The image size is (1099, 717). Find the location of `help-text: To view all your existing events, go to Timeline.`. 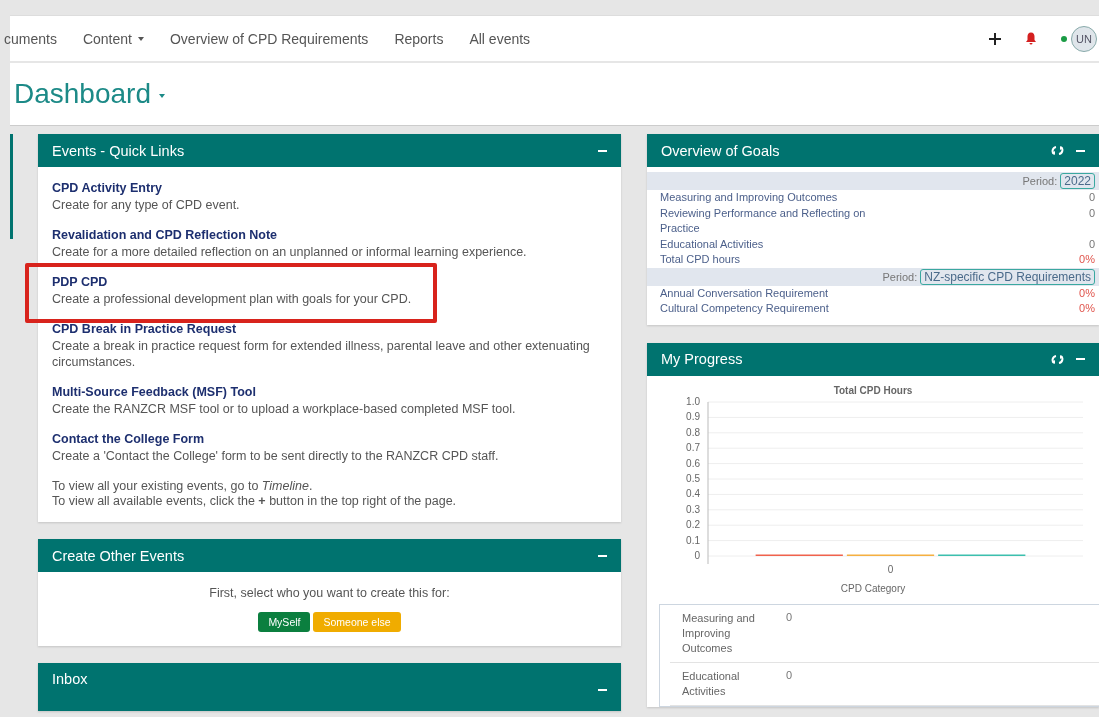

help-text: To view all your existing events, go to Timeline. is located at coordinates (183, 486).